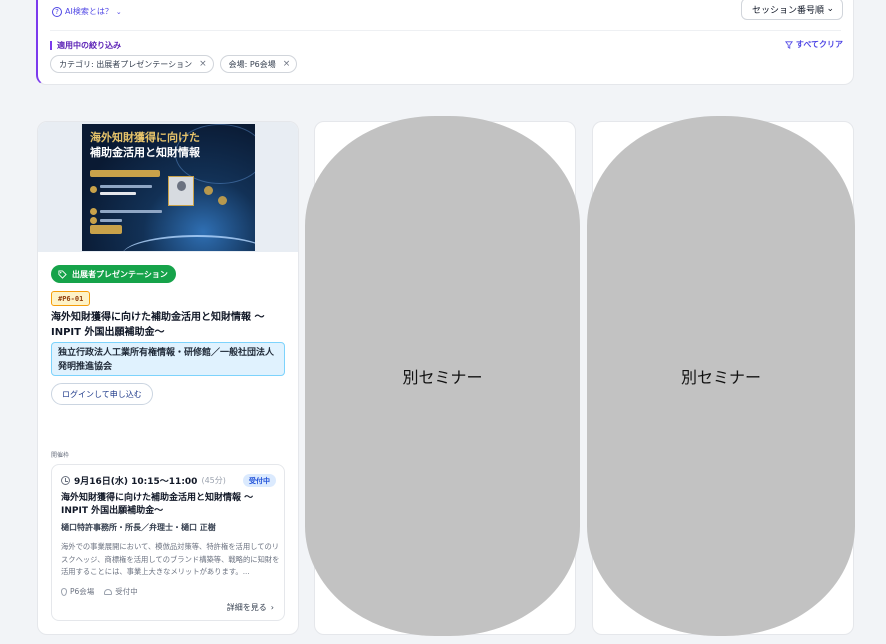 Image resolution: width=886 pixels, height=644 pixels. I want to click on chevron-right-icon: ›, so click(272, 607).